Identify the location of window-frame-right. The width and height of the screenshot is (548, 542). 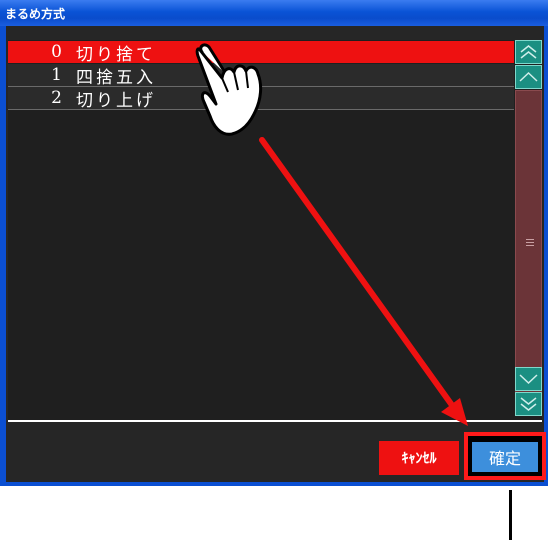
(546, 256).